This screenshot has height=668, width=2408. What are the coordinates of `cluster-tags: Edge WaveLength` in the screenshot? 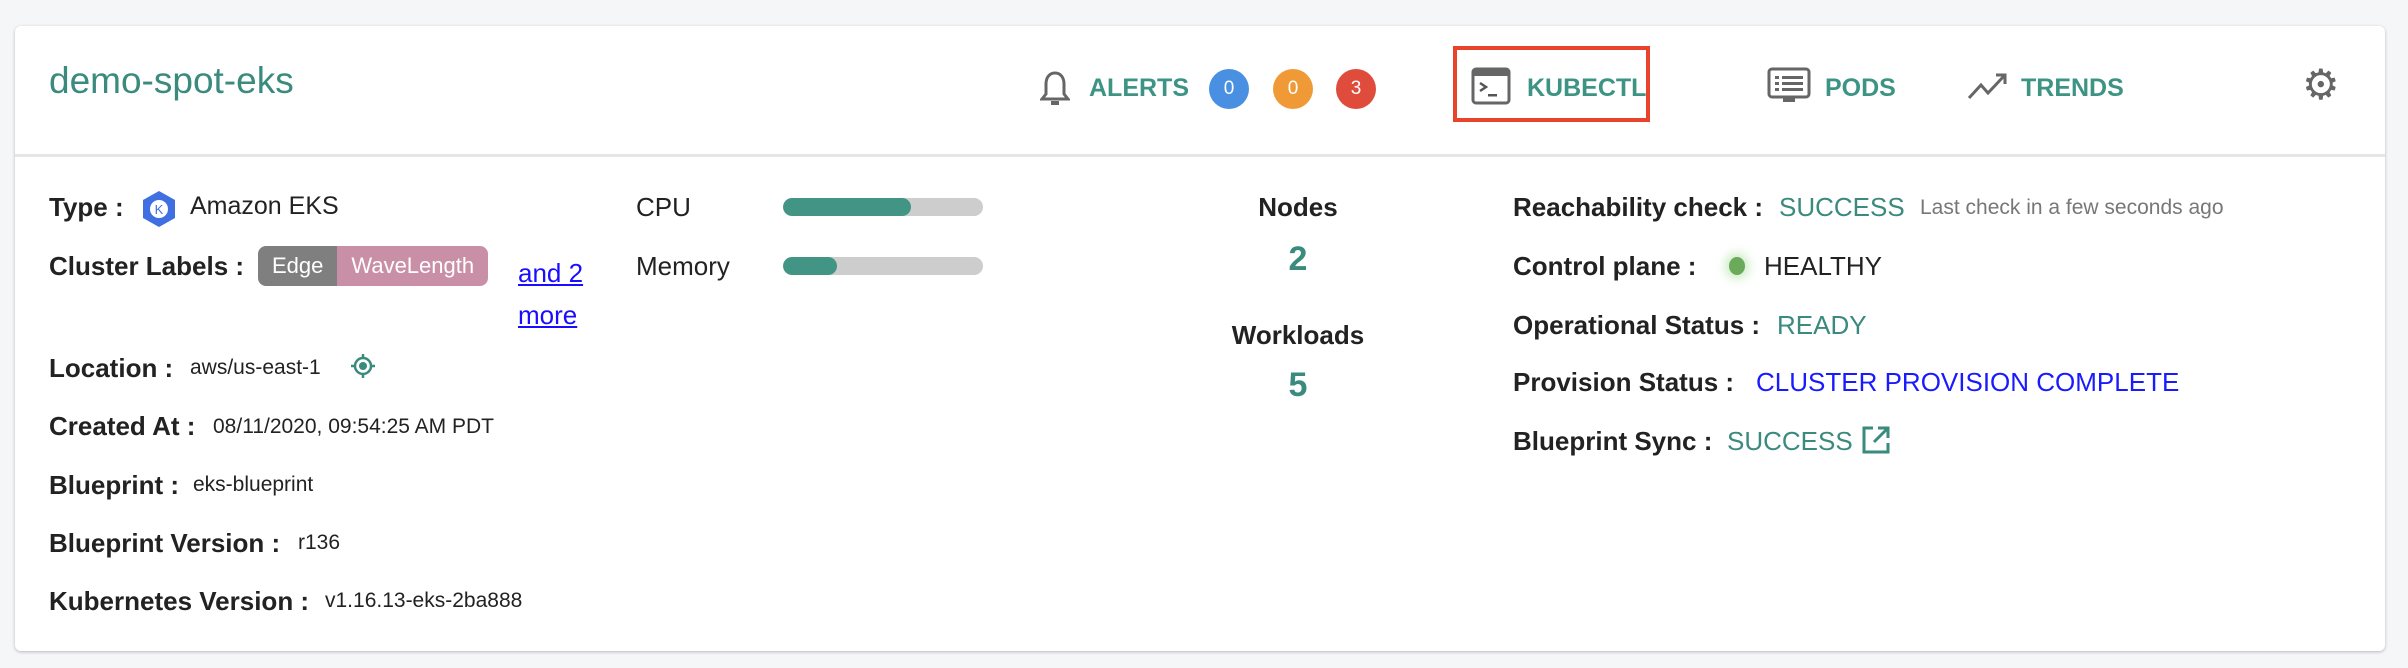 It's located at (373, 266).